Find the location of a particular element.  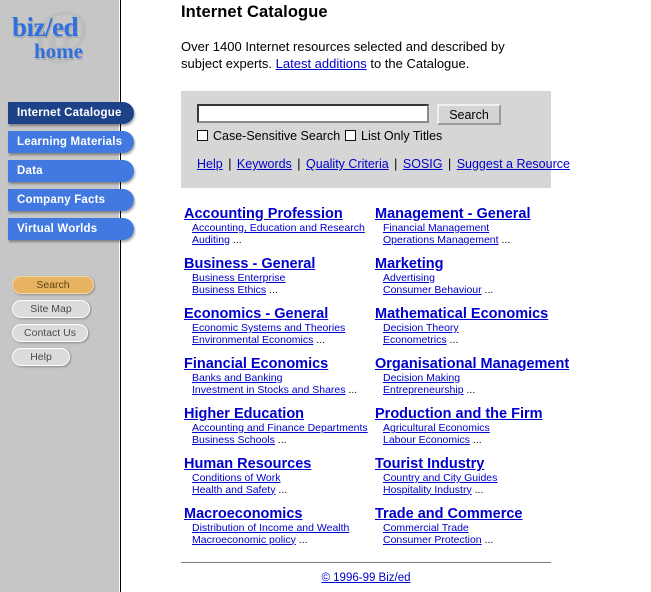

category-title-link: Management - General is located at coordinates (475, 214).